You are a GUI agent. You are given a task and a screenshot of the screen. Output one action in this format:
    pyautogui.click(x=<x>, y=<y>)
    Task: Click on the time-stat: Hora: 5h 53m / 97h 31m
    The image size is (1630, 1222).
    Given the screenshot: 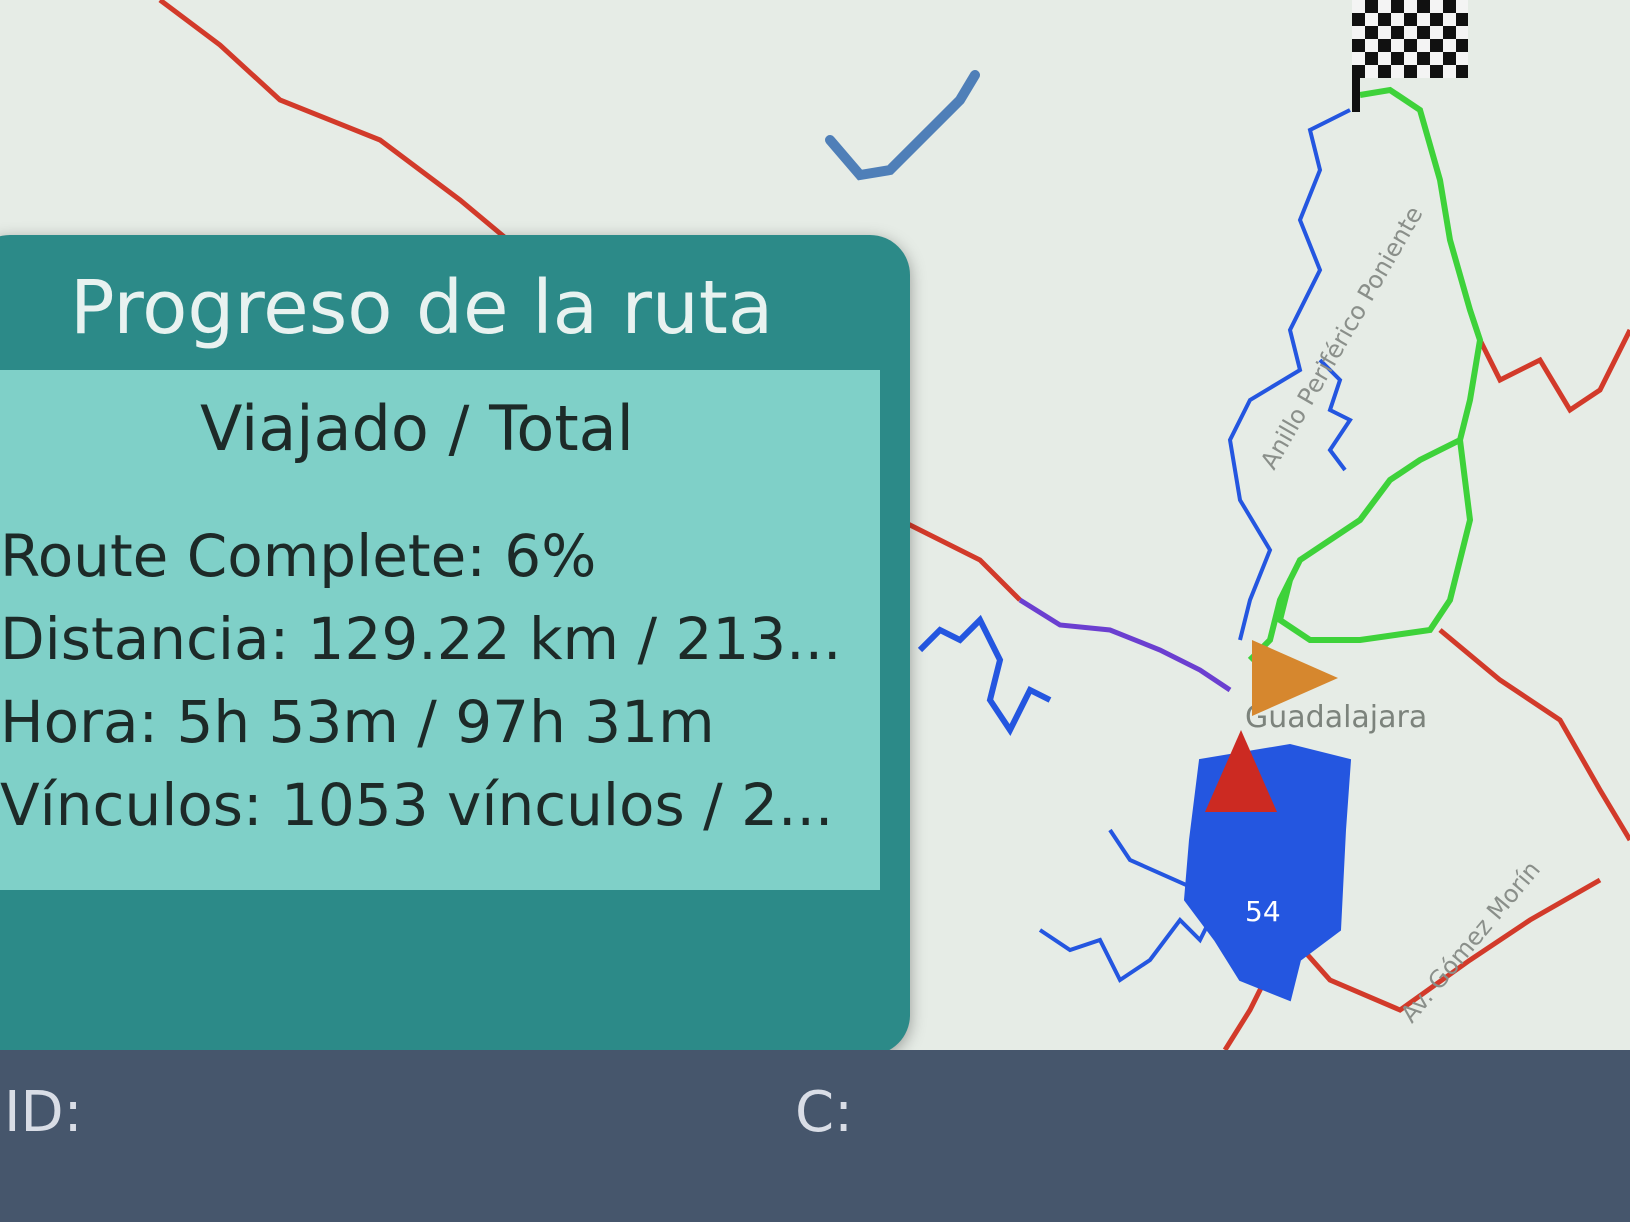 What is the action you would take?
    pyautogui.click(x=357, y=722)
    